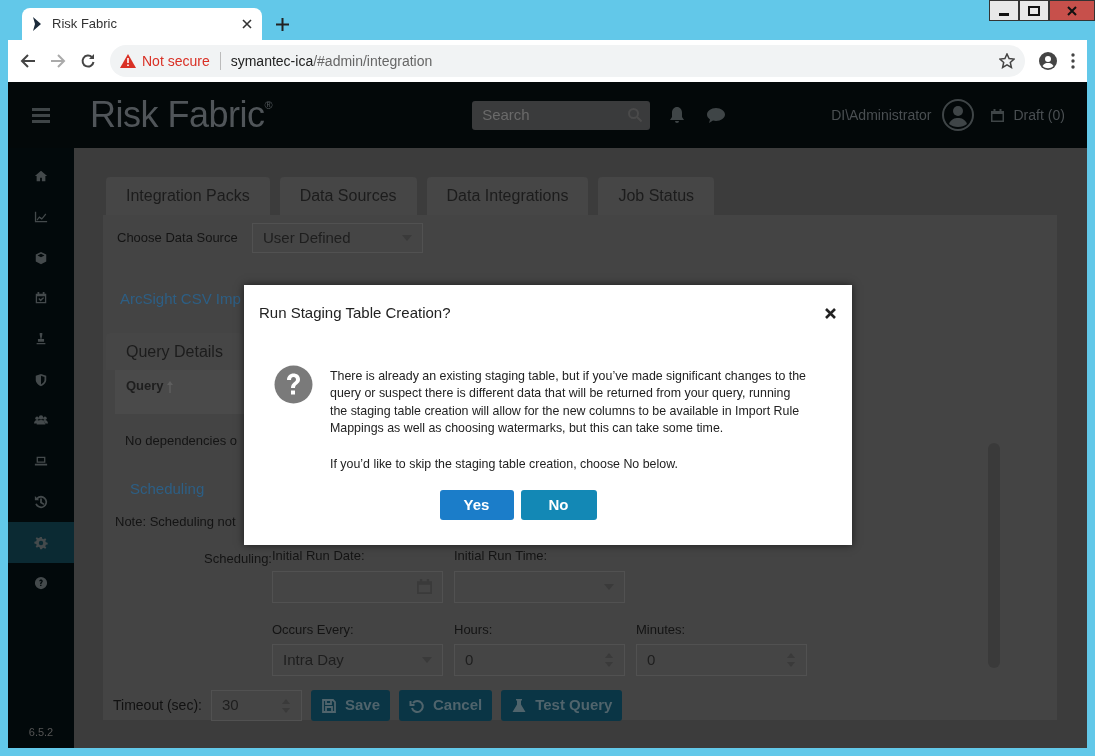 The height and width of the screenshot is (756, 1095). What do you see at coordinates (142, 24) in the screenshot?
I see `browser-tab: Risk Fabric` at bounding box center [142, 24].